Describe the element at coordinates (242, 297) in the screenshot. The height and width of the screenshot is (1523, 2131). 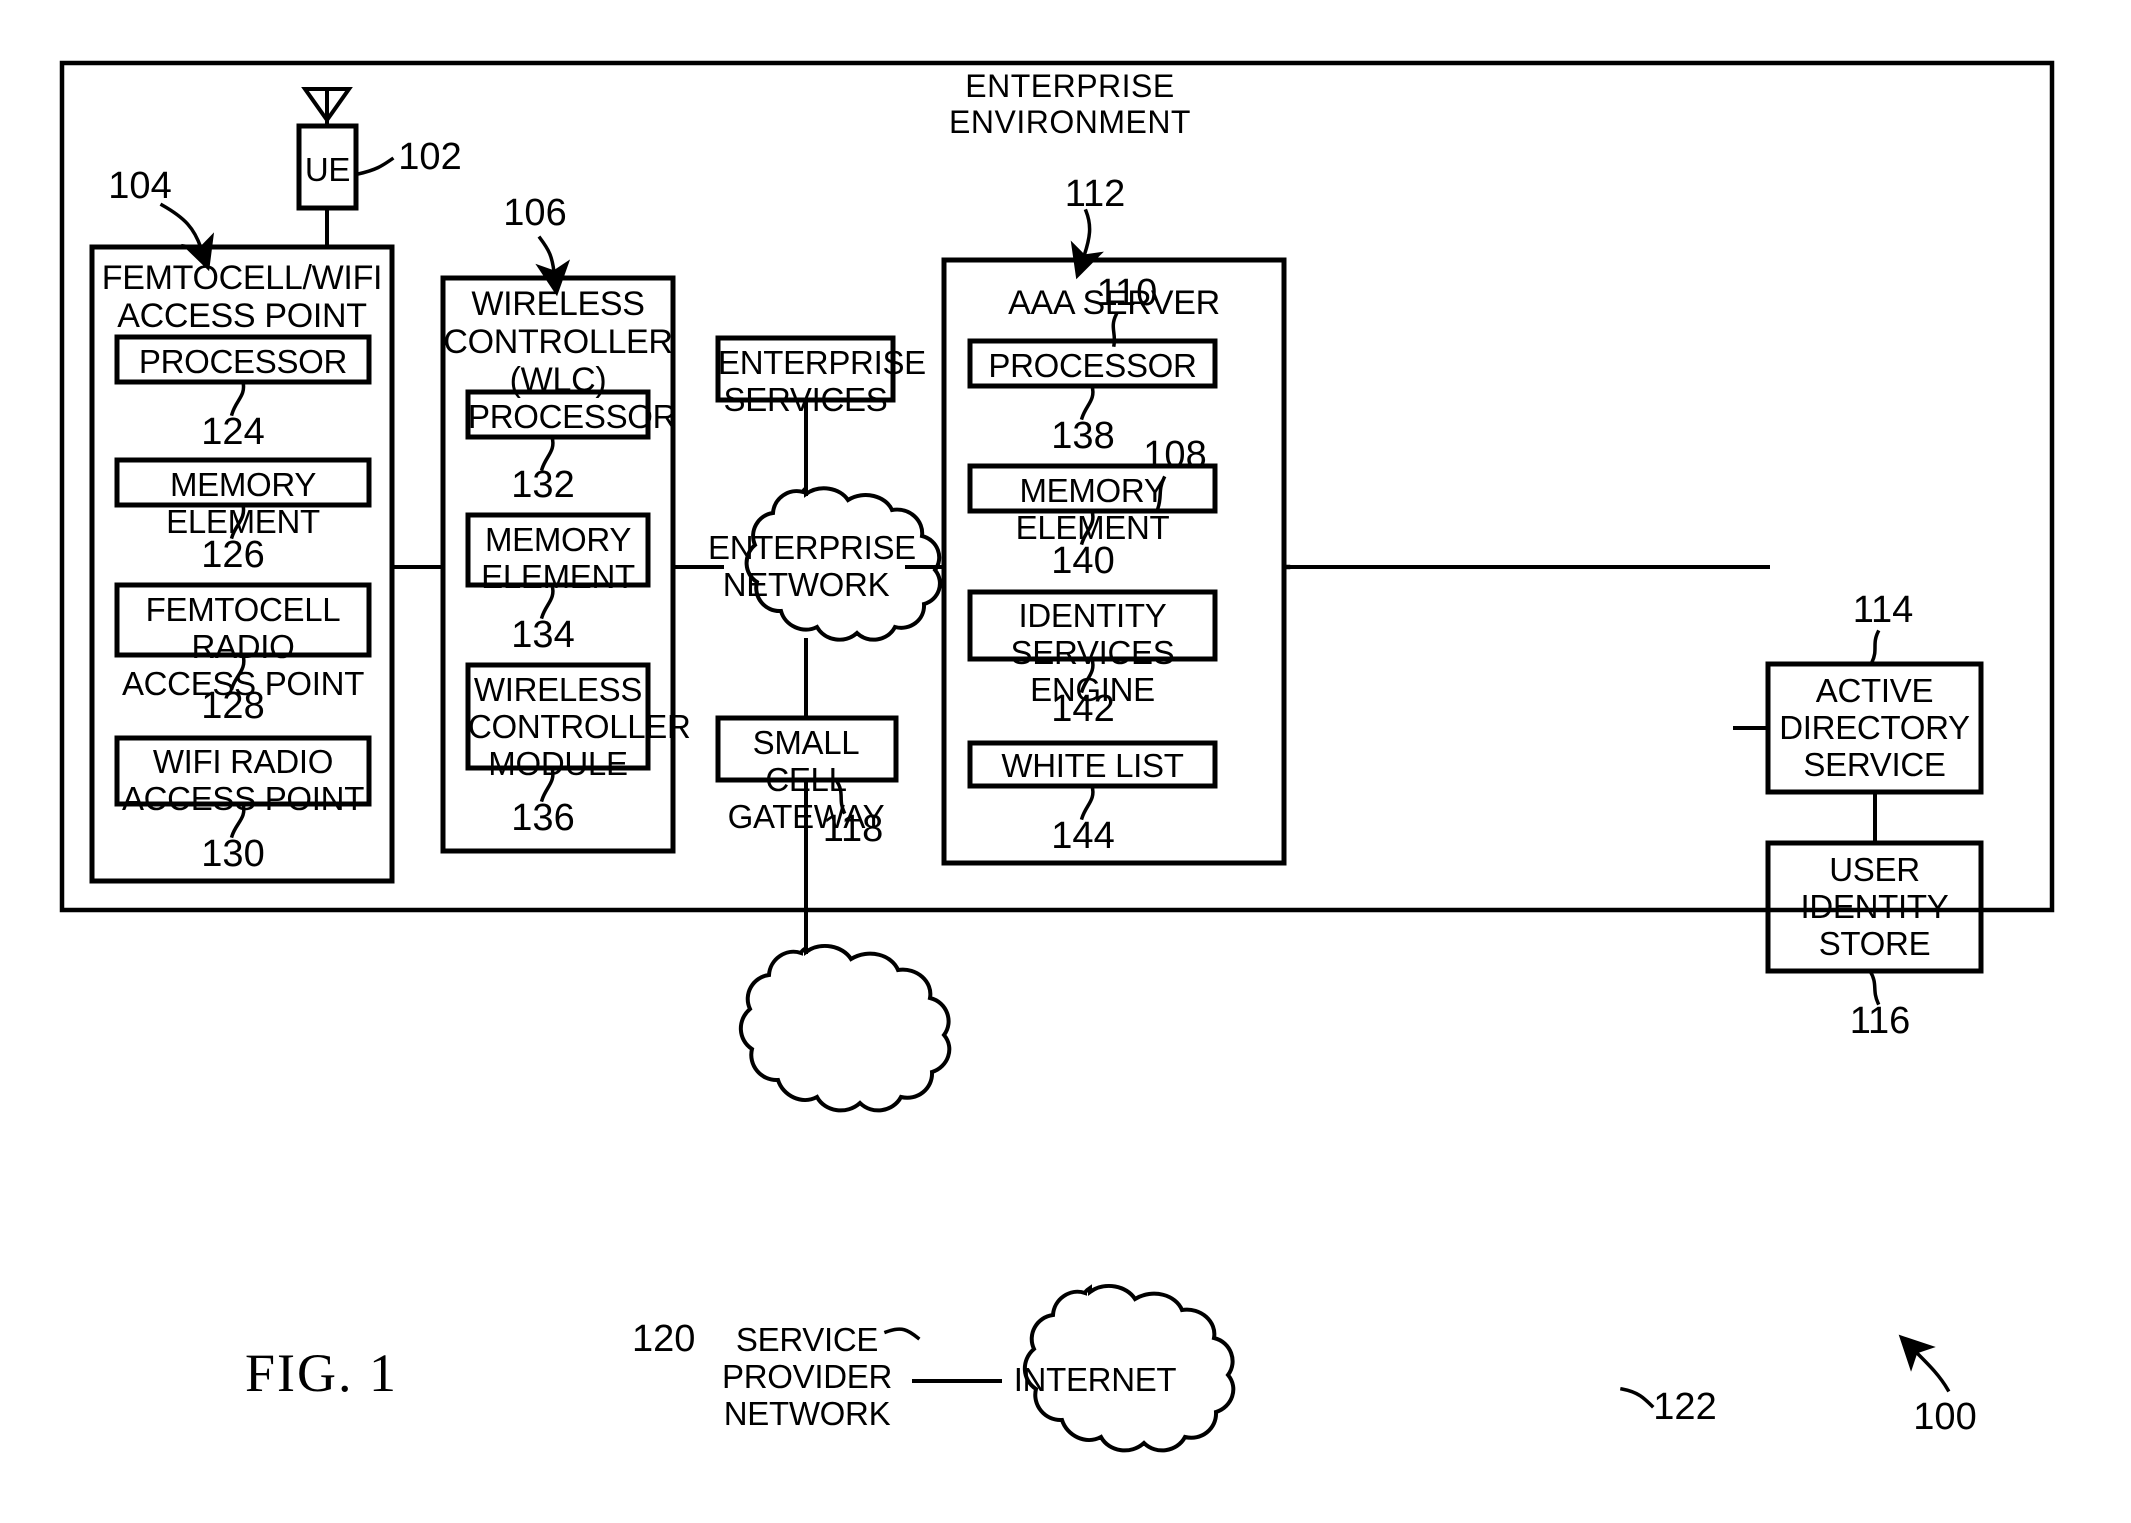
I see `access-point-title: FEMTOCELL/WIFI ACCESS POINT` at that location.